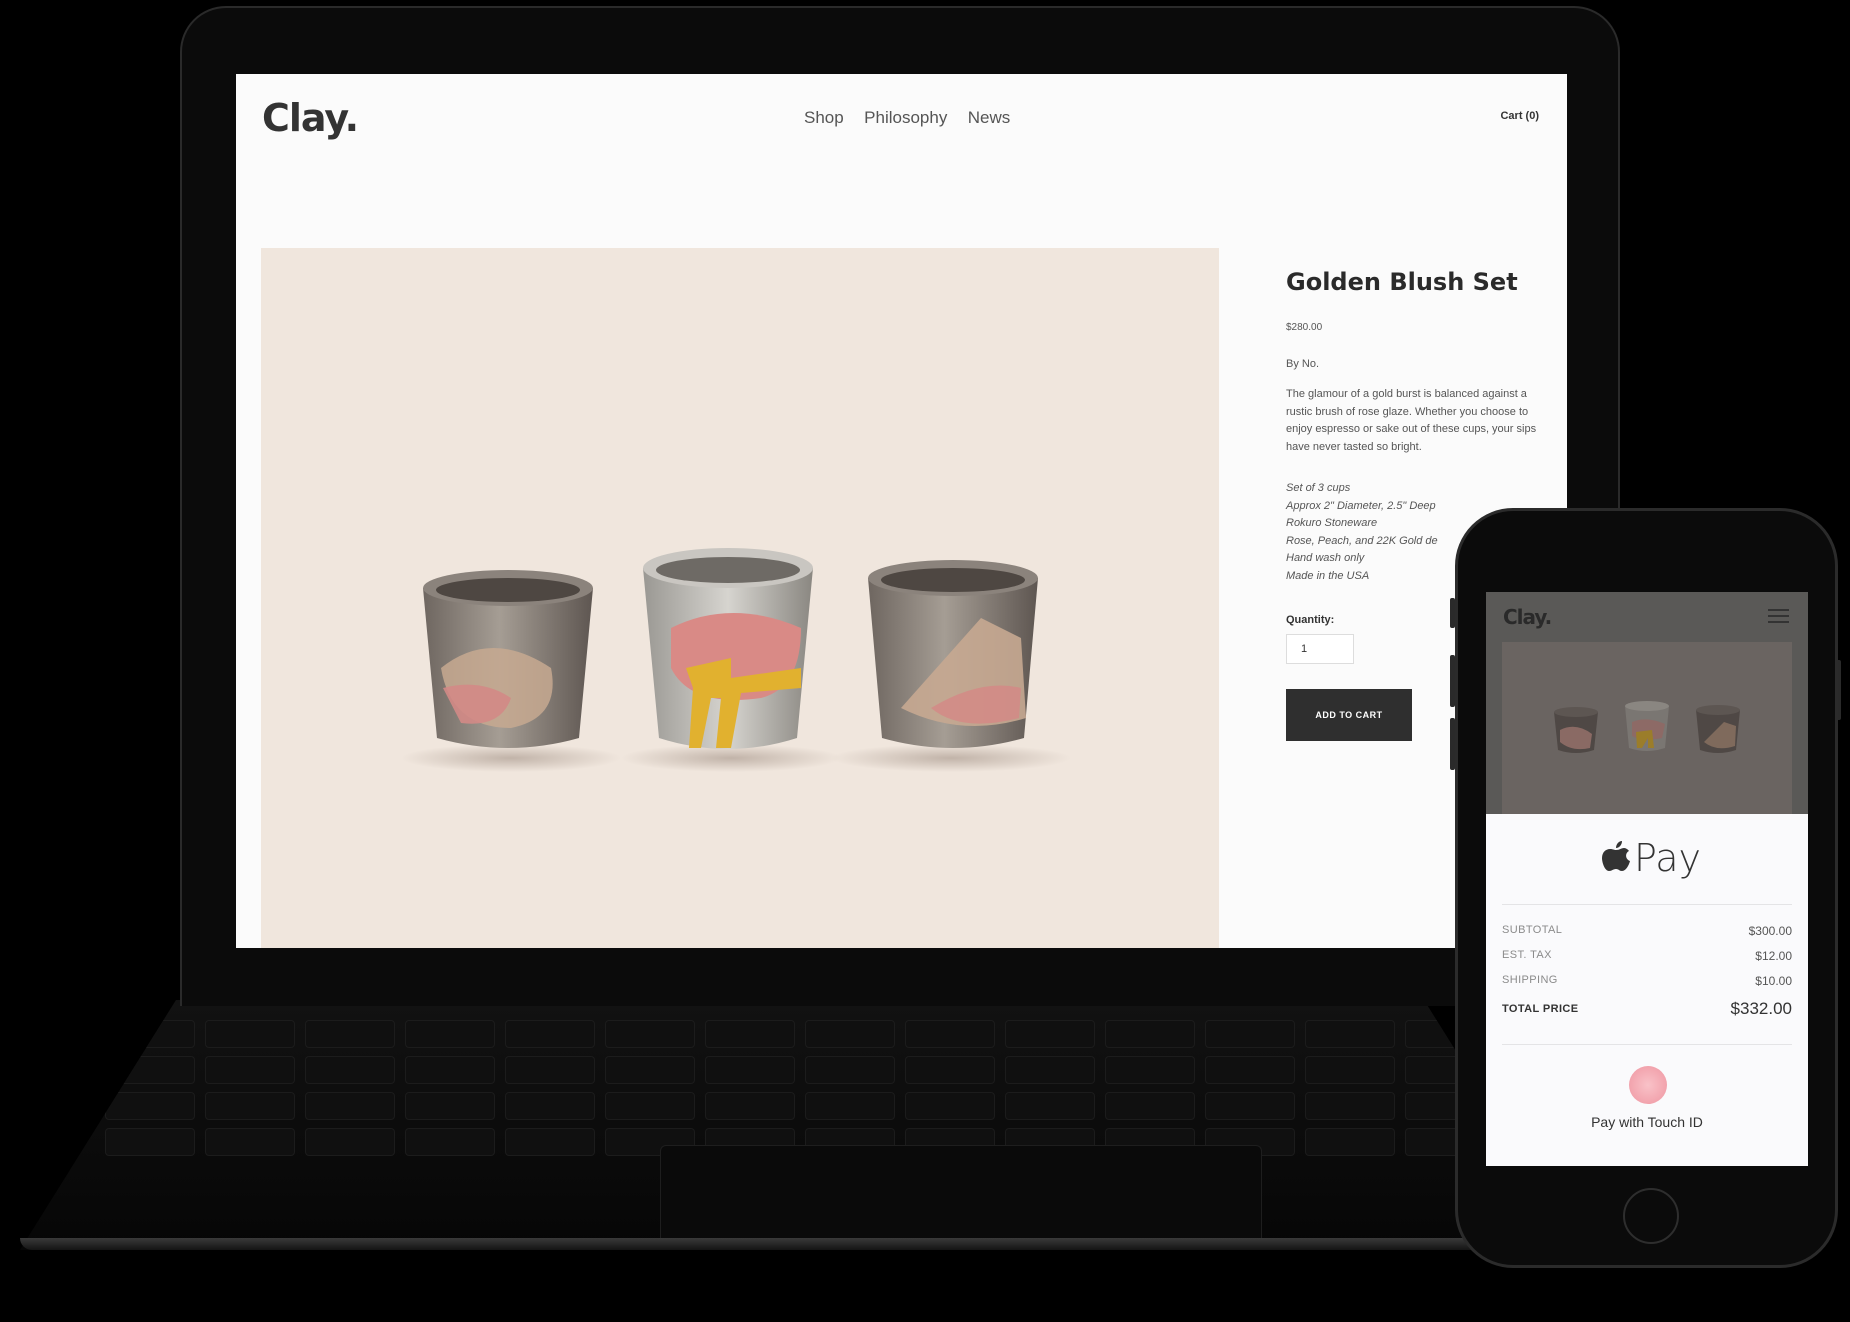 This screenshot has height=1322, width=1850. What do you see at coordinates (1761, 1008) in the screenshot?
I see `total-value: $332.00` at bounding box center [1761, 1008].